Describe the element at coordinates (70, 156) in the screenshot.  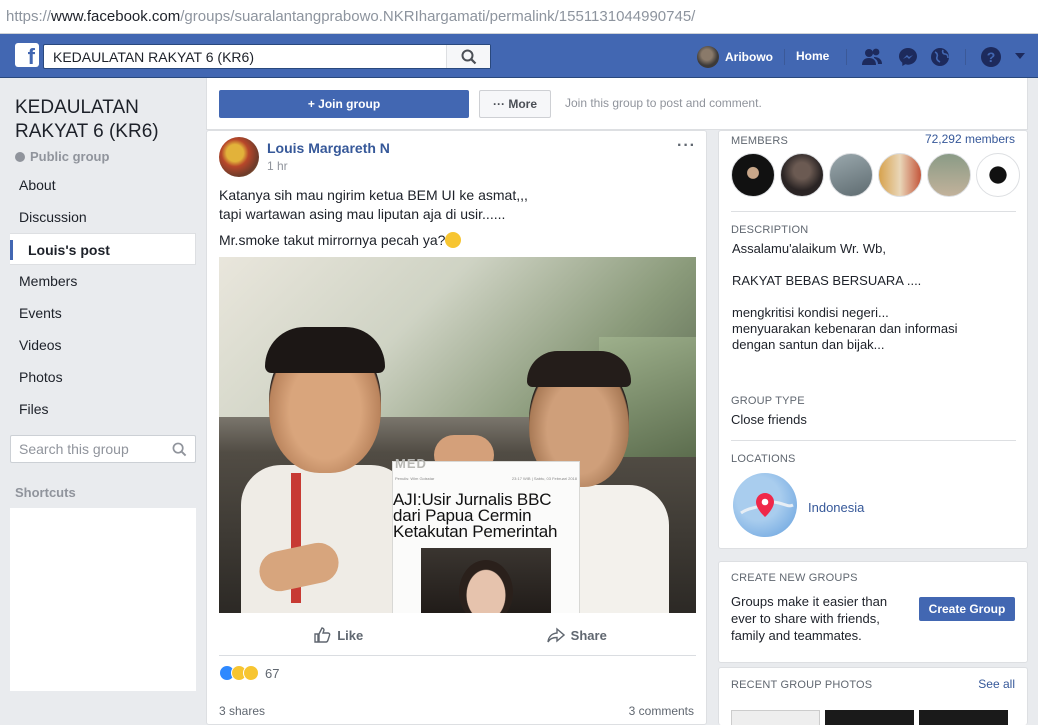
I see `privacy-text: Public group` at that location.